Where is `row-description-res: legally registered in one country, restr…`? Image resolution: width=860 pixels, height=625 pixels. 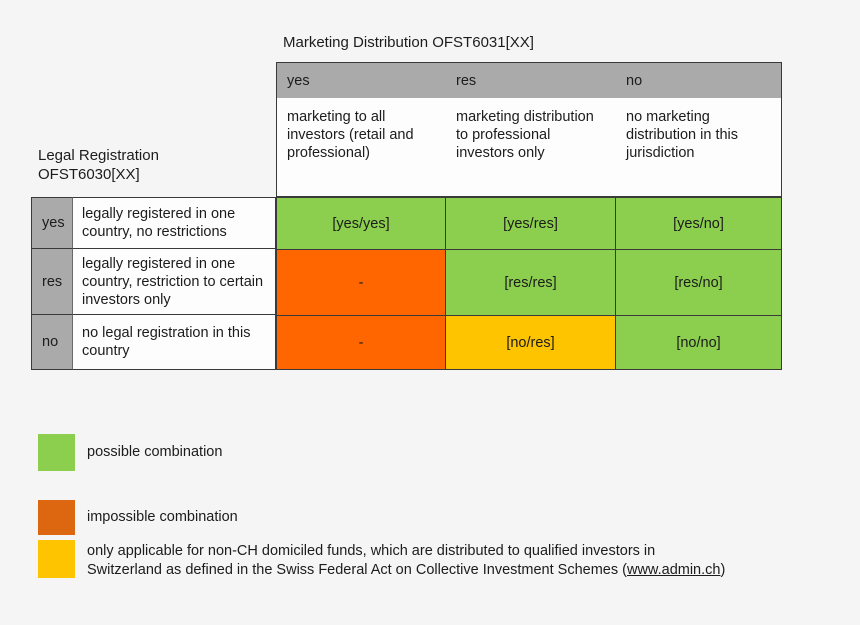 row-description-res: legally registered in one country, restr… is located at coordinates (174, 282).